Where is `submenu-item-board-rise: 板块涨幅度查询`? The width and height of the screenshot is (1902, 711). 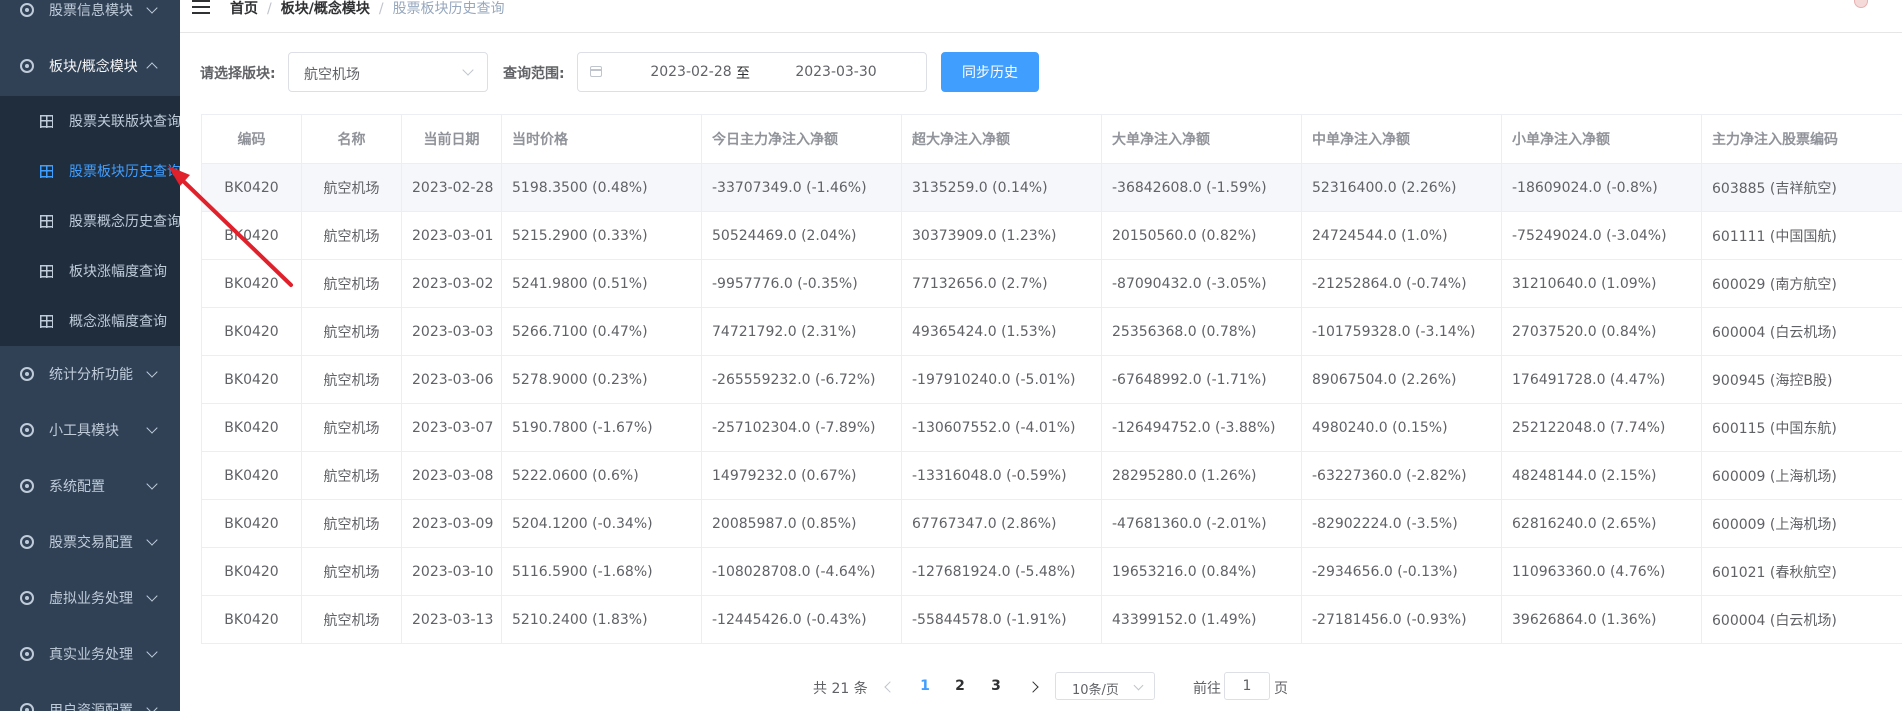 submenu-item-board-rise: 板块涨幅度查询 is located at coordinates (90, 271).